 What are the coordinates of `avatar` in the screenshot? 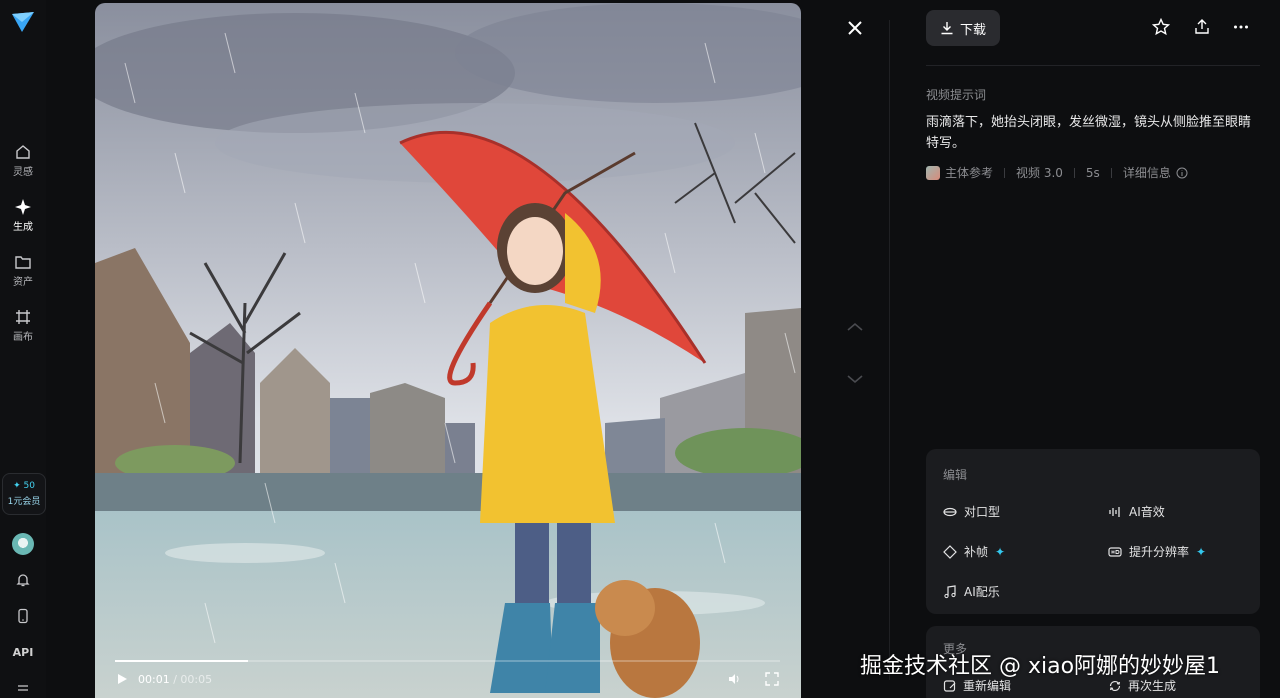 It's located at (23, 544).